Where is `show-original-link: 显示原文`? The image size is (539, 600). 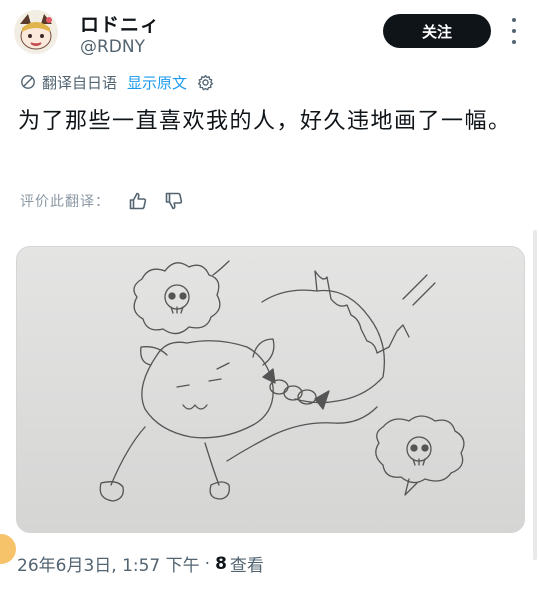 show-original-link: 显示原文 is located at coordinates (157, 82).